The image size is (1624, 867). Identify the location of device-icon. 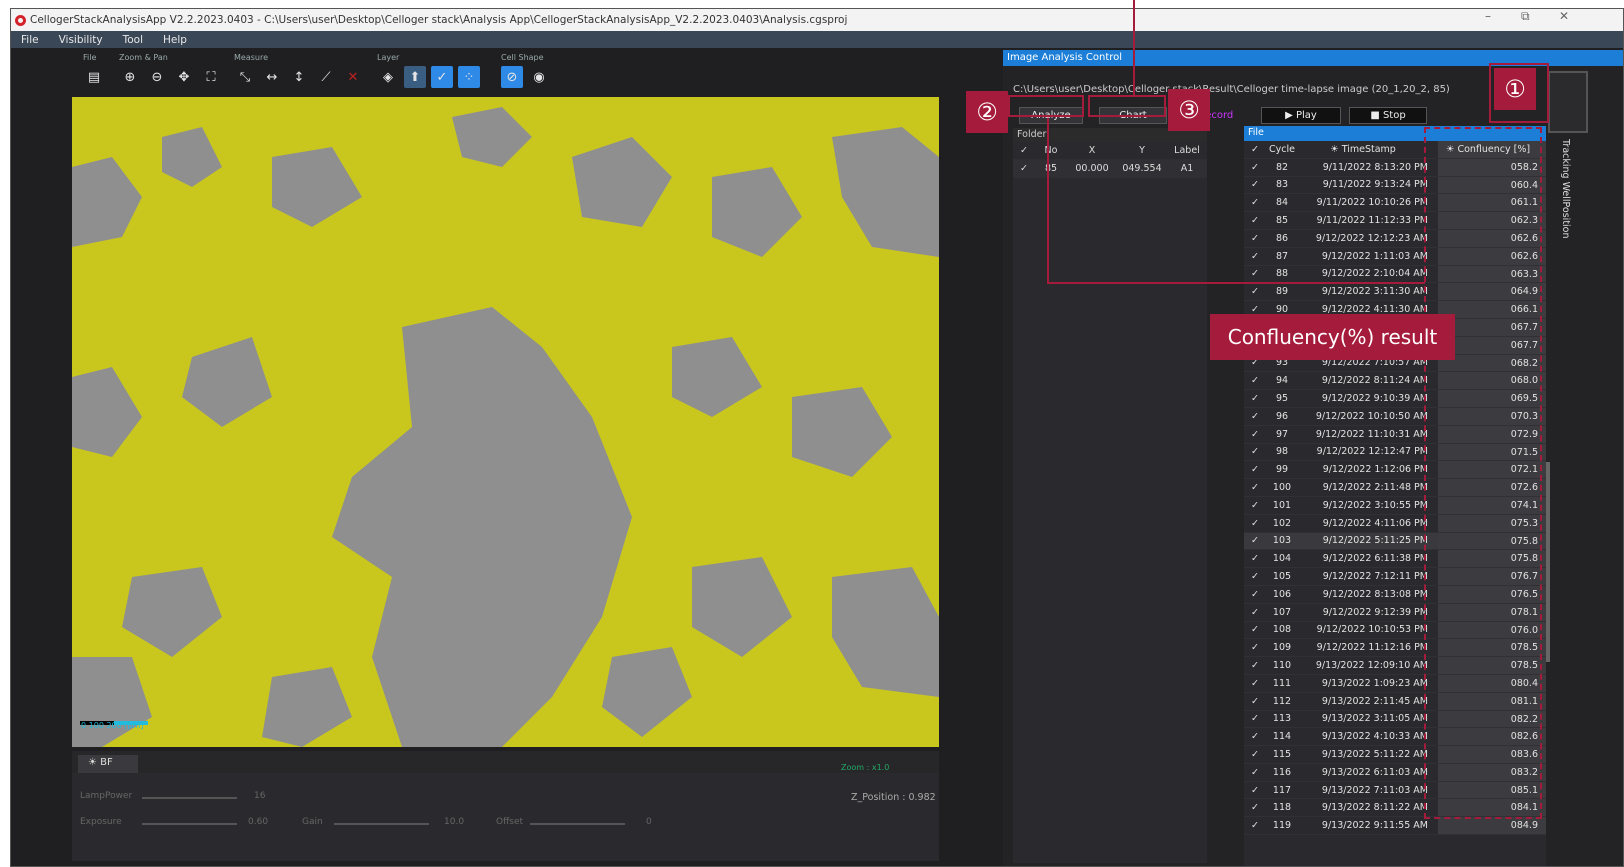
(1568, 102).